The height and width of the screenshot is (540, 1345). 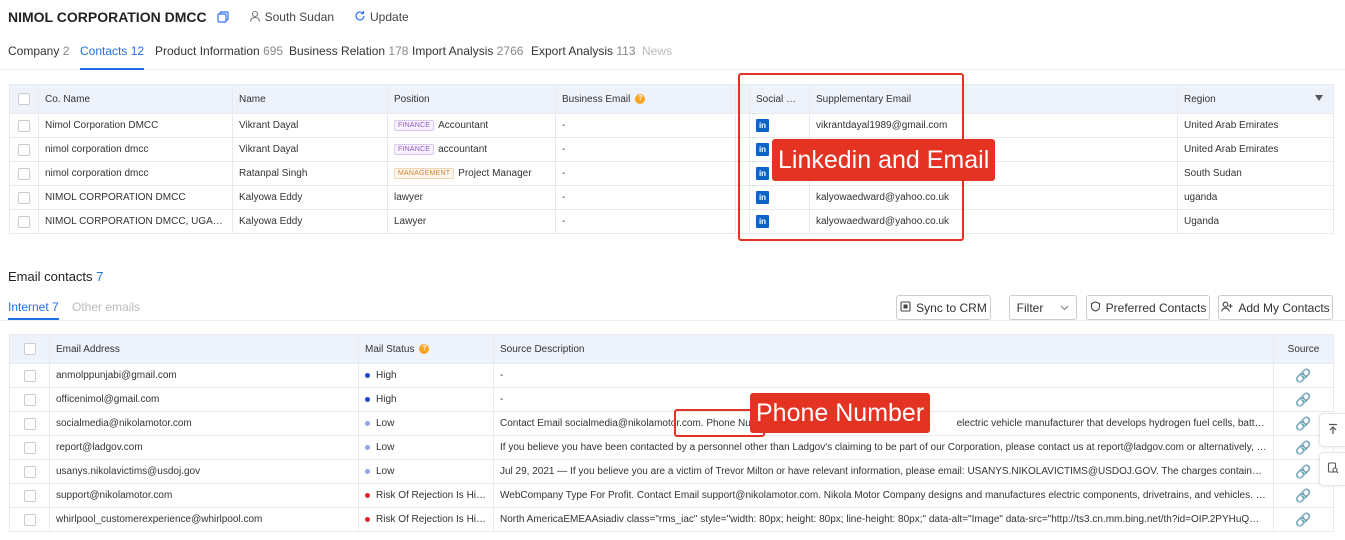 What do you see at coordinates (657, 57) in the screenshot?
I see `tab-news: News` at bounding box center [657, 57].